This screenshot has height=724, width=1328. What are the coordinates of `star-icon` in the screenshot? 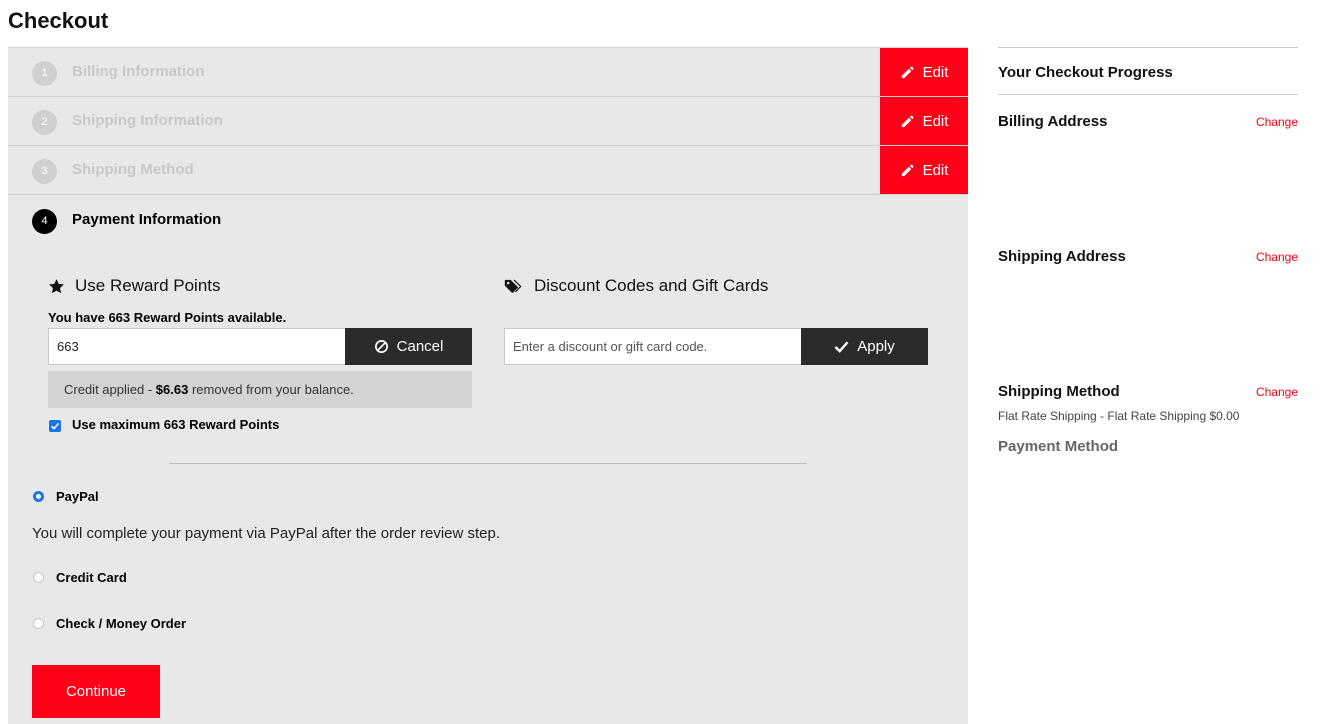 It's located at (56, 285).